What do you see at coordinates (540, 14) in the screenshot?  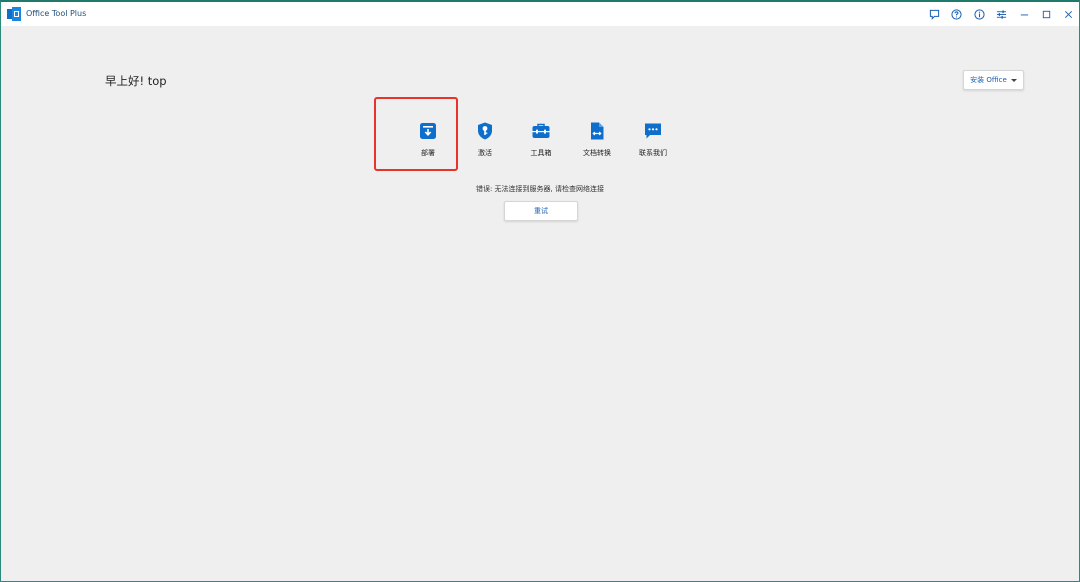 I see `title-bar: Office Tool Plus` at bounding box center [540, 14].